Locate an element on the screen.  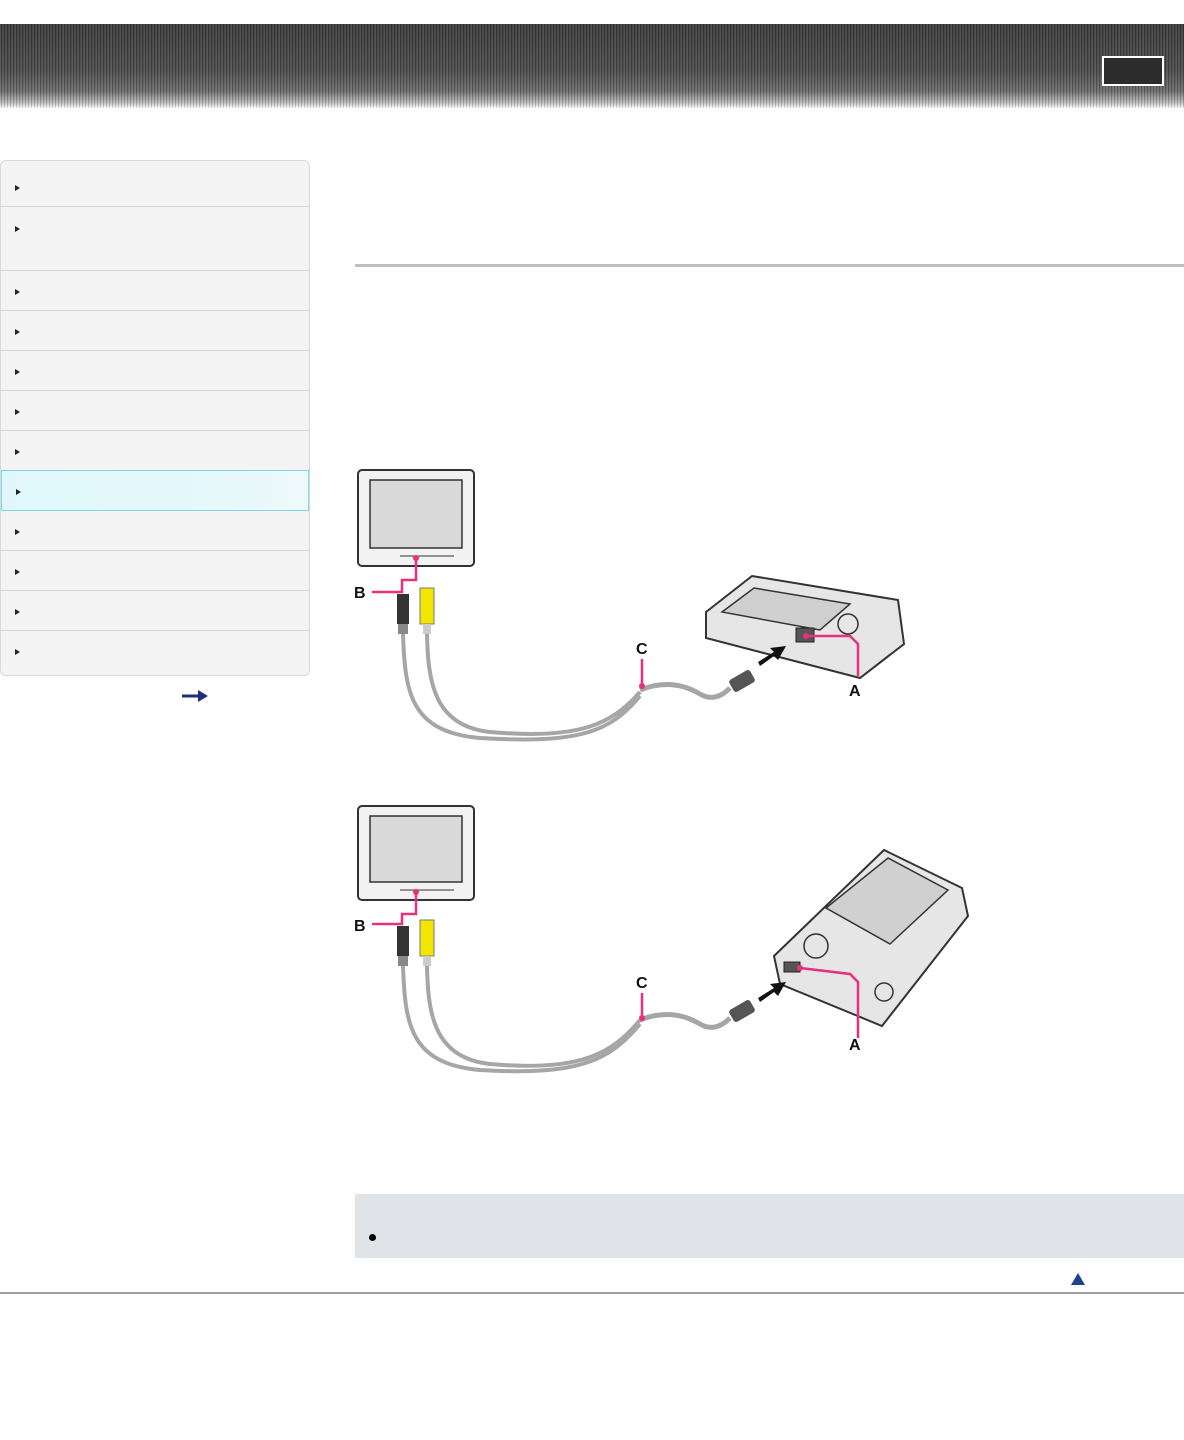
connection-diagram-2: B C A is located at coordinates (662, 939).